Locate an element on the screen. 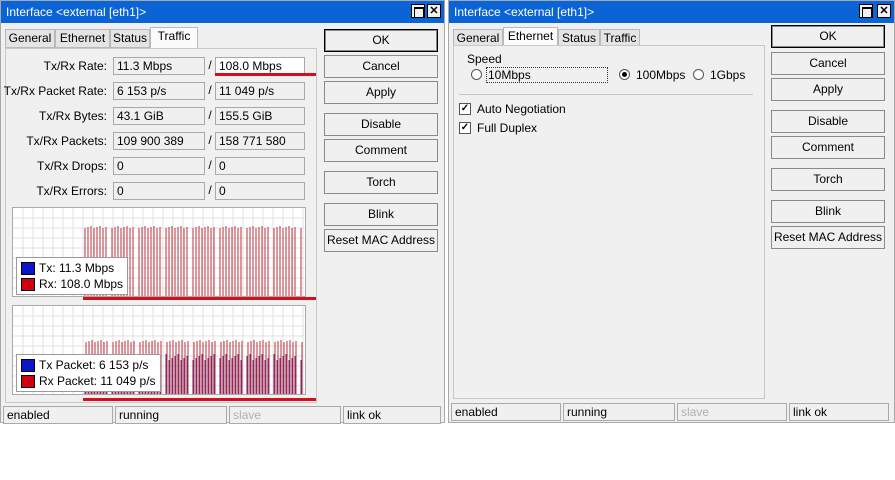  errors-label: Tx/Rx Errors: is located at coordinates (71, 191).